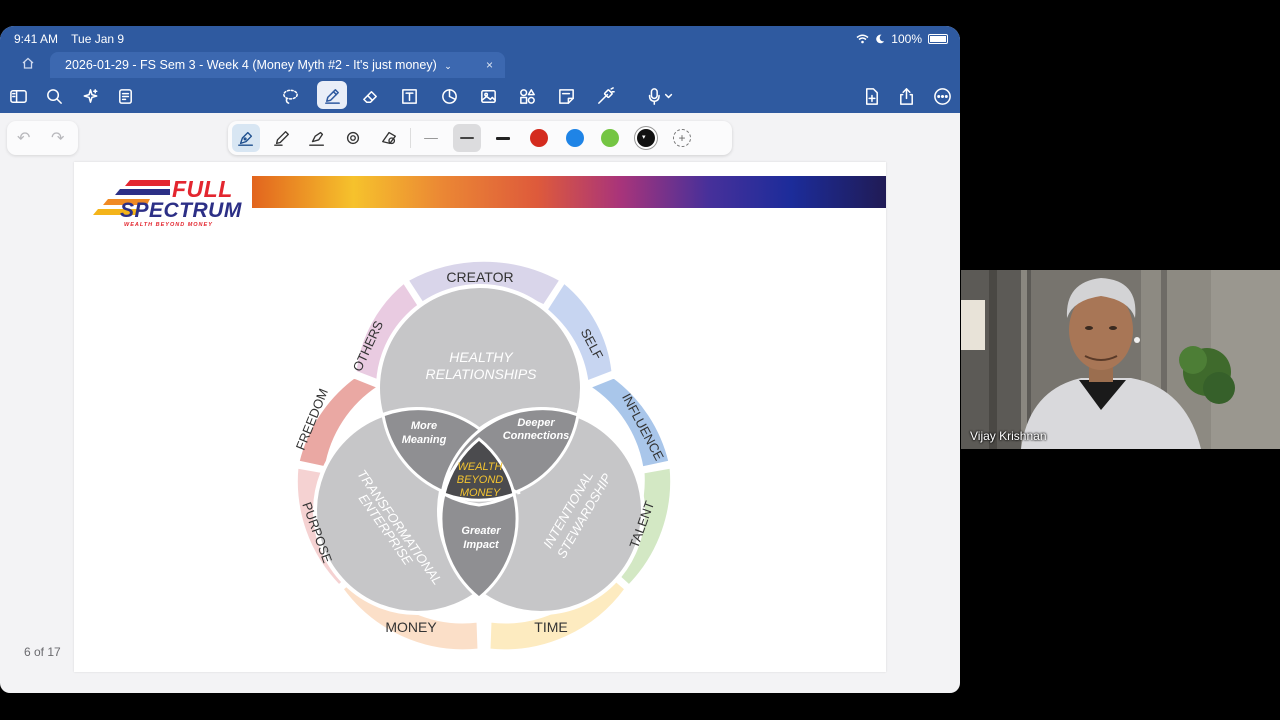 This screenshot has height=720, width=1280. Describe the element at coordinates (550, 627) in the screenshot. I see `label-time: TIME` at that location.